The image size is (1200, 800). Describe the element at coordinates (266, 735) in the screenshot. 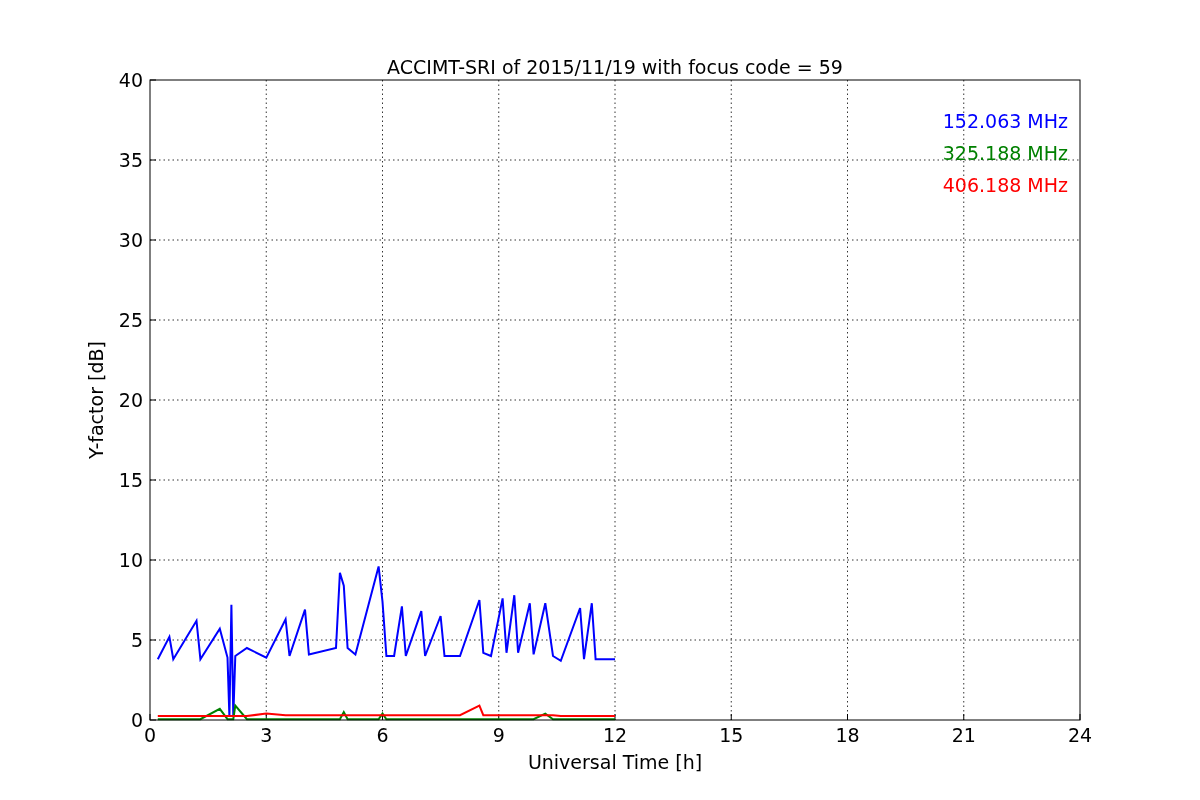

I see `x-tick-label: 3` at that location.